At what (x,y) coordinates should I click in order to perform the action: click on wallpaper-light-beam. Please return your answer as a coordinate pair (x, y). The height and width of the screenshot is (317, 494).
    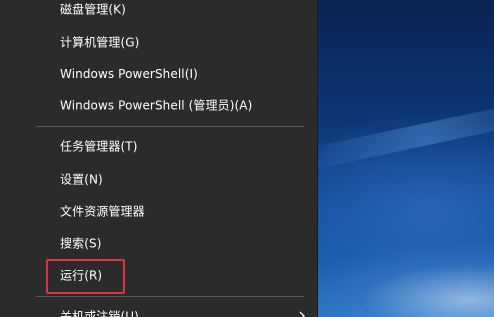
    Looking at the image, I should click on (395, 134).